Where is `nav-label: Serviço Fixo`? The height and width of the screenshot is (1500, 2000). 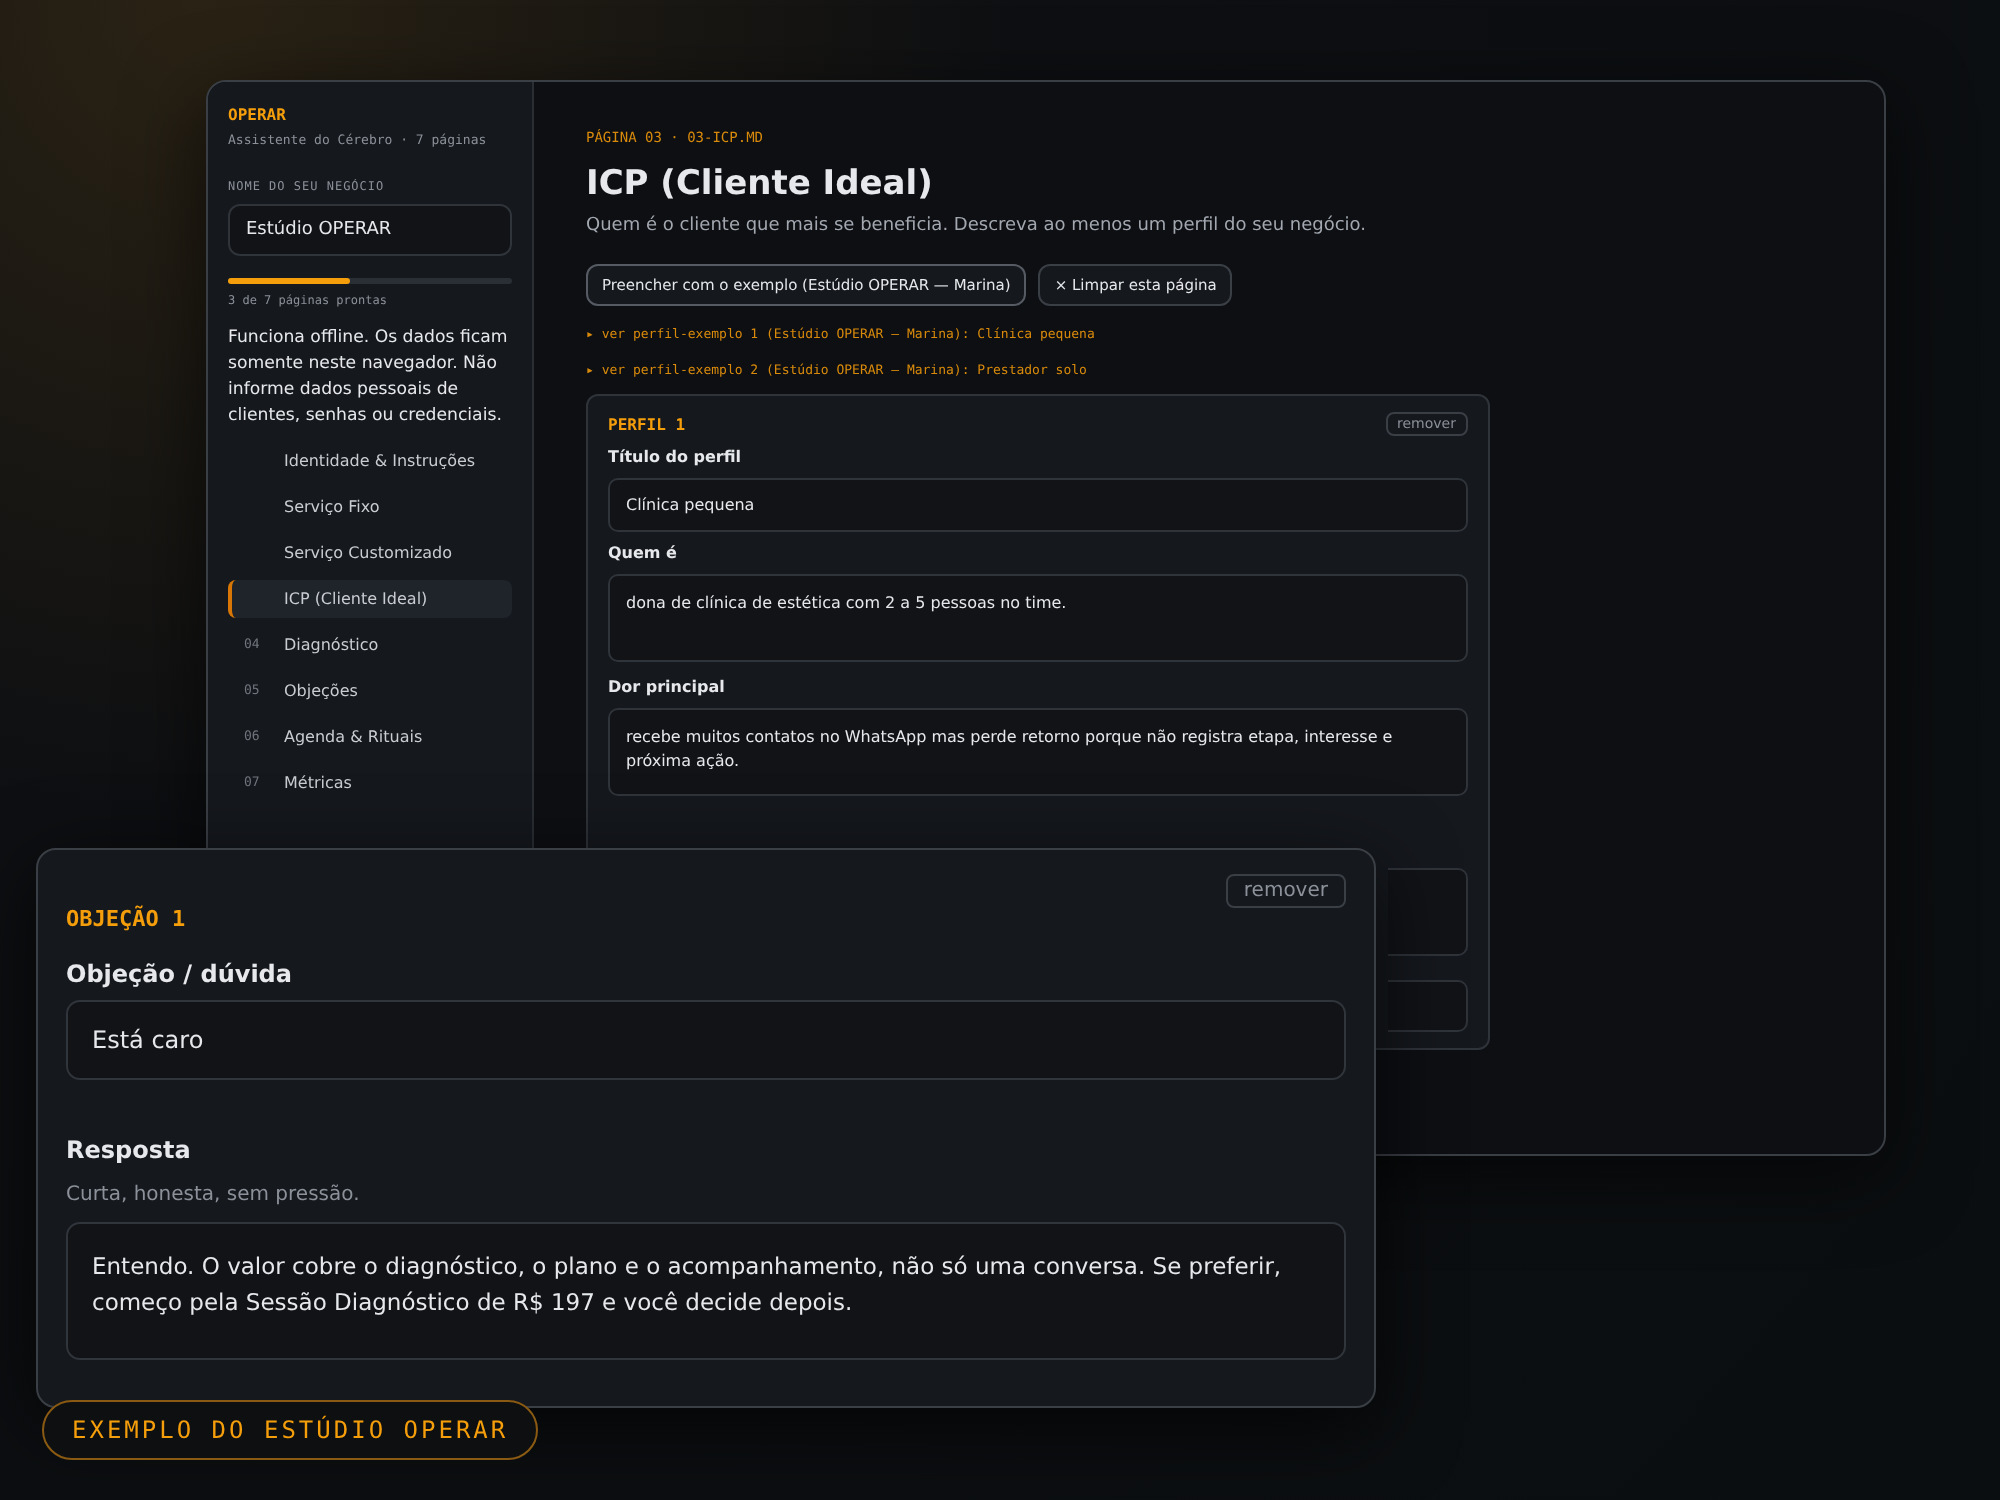
nav-label: Serviço Fixo is located at coordinates (332, 506).